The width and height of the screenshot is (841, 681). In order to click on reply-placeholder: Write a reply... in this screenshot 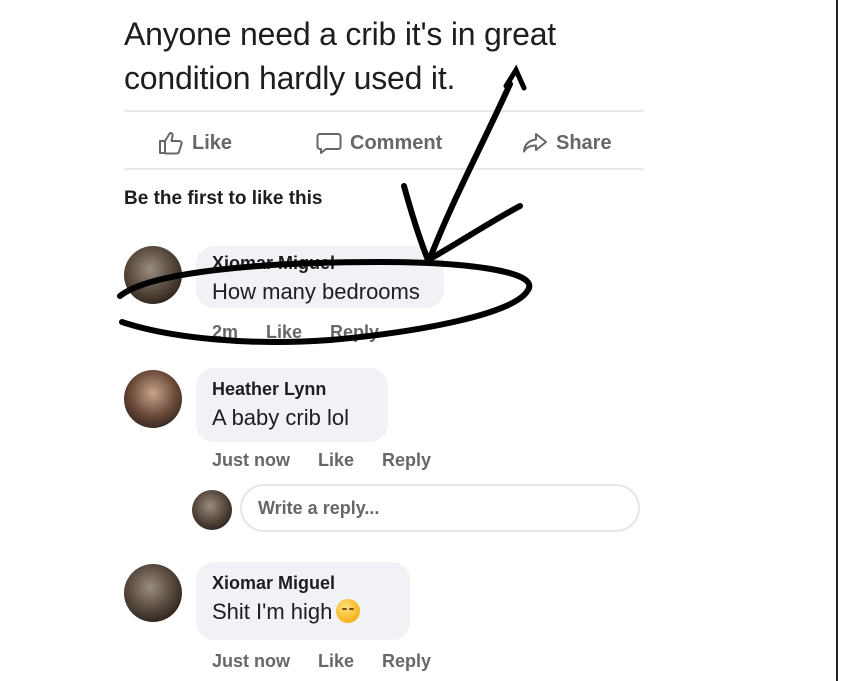, I will do `click(319, 507)`.